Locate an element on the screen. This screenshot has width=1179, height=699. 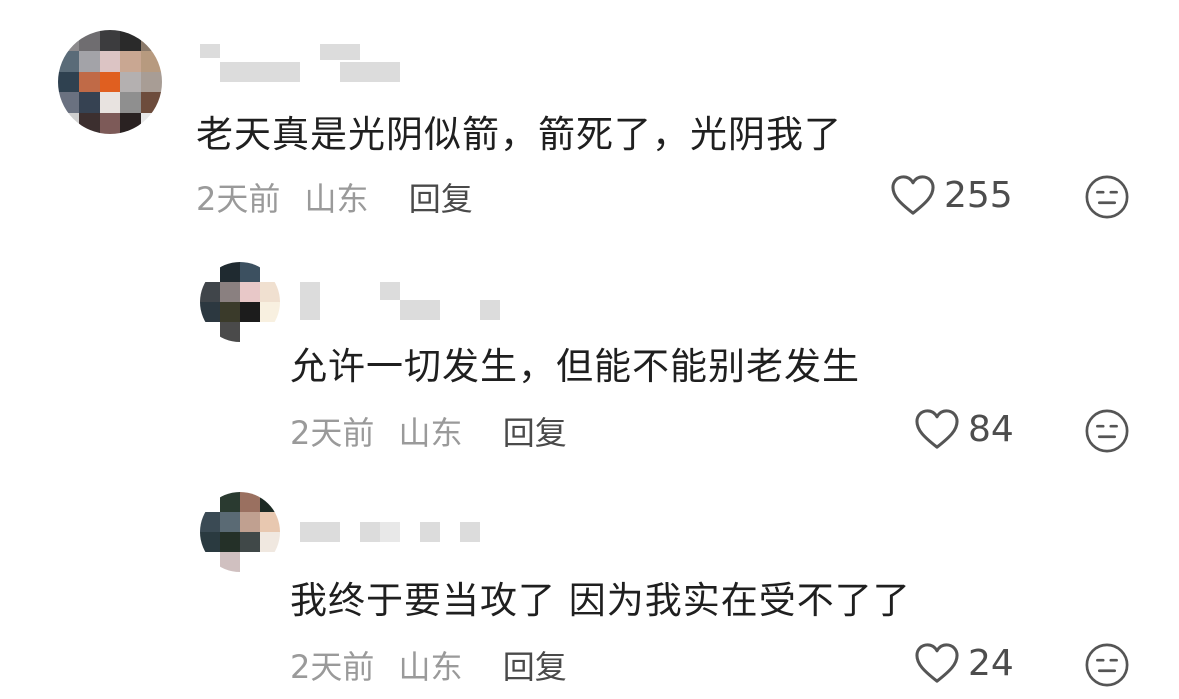
like-button: 255 is located at coordinates (951, 195).